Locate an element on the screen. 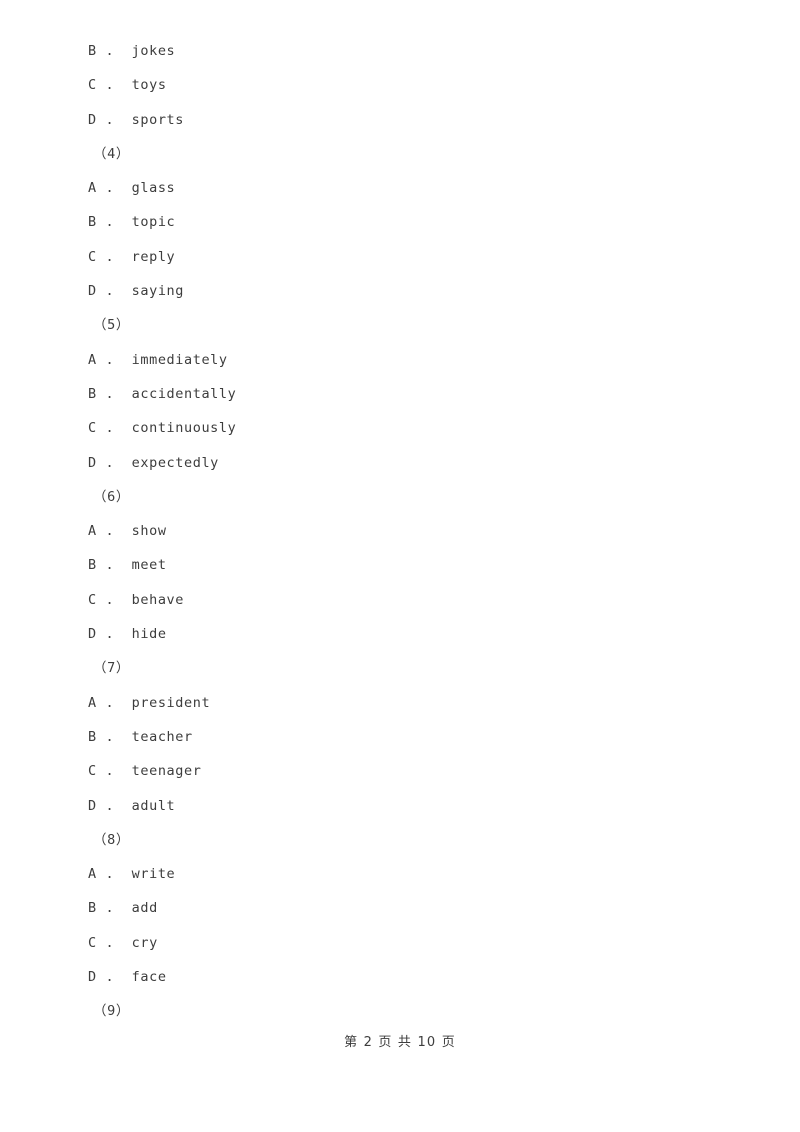  answer-option: D . sports is located at coordinates (408, 120).